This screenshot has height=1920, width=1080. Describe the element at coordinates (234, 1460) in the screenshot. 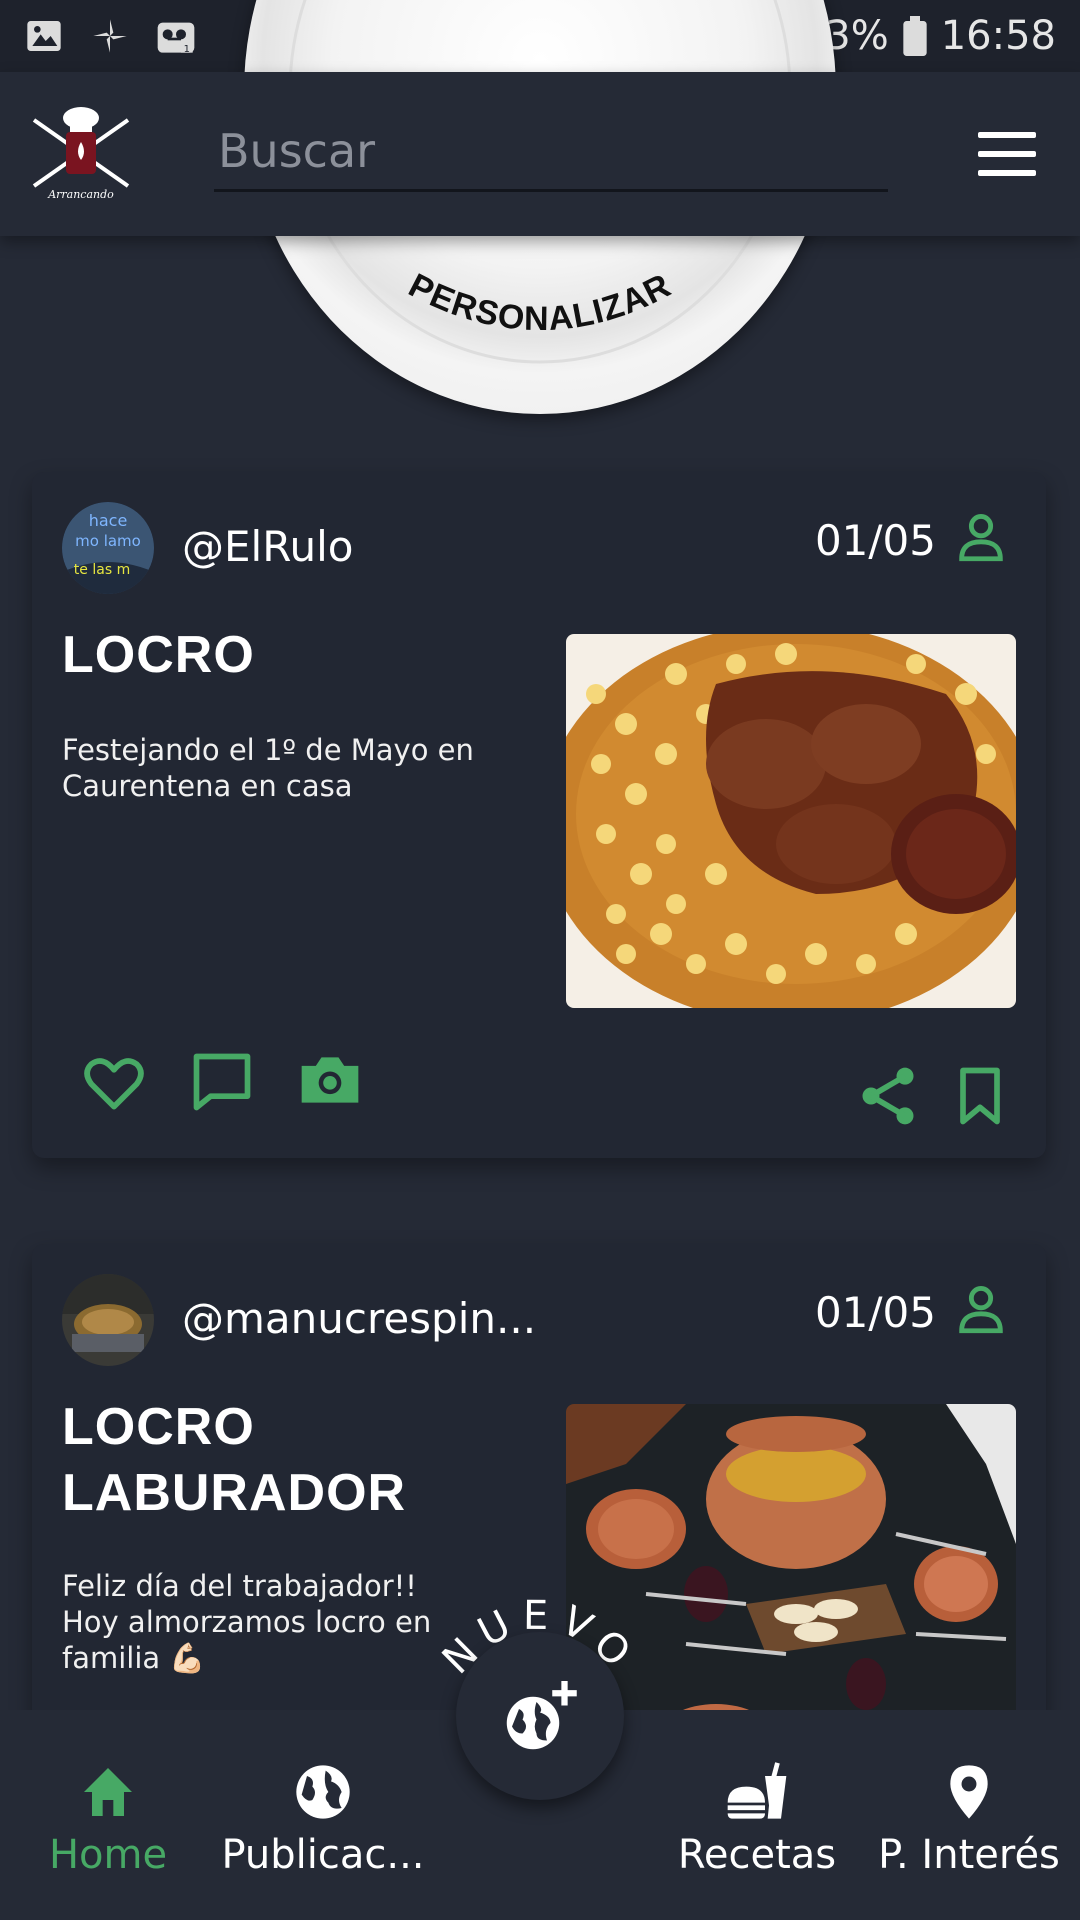

I see `post-title: LOCRO LABURADOR` at that location.